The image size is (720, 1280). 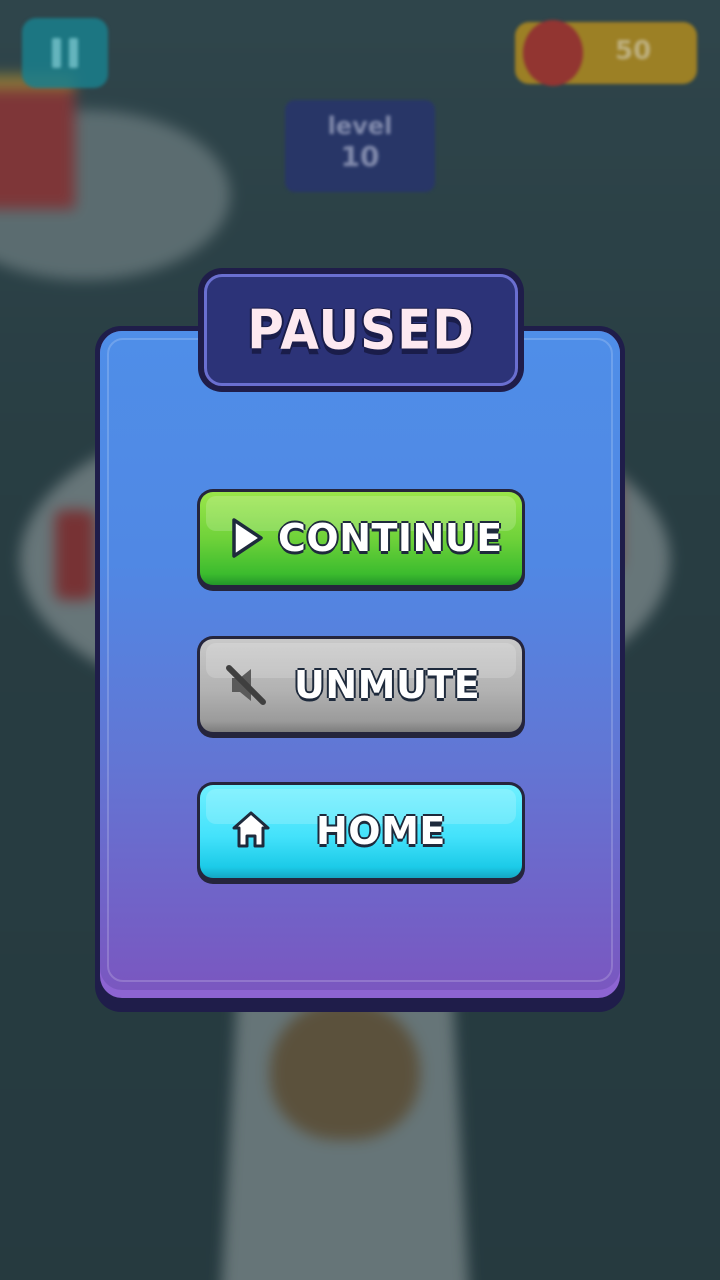 What do you see at coordinates (633, 51) in the screenshot?
I see `gem-count: 50` at bounding box center [633, 51].